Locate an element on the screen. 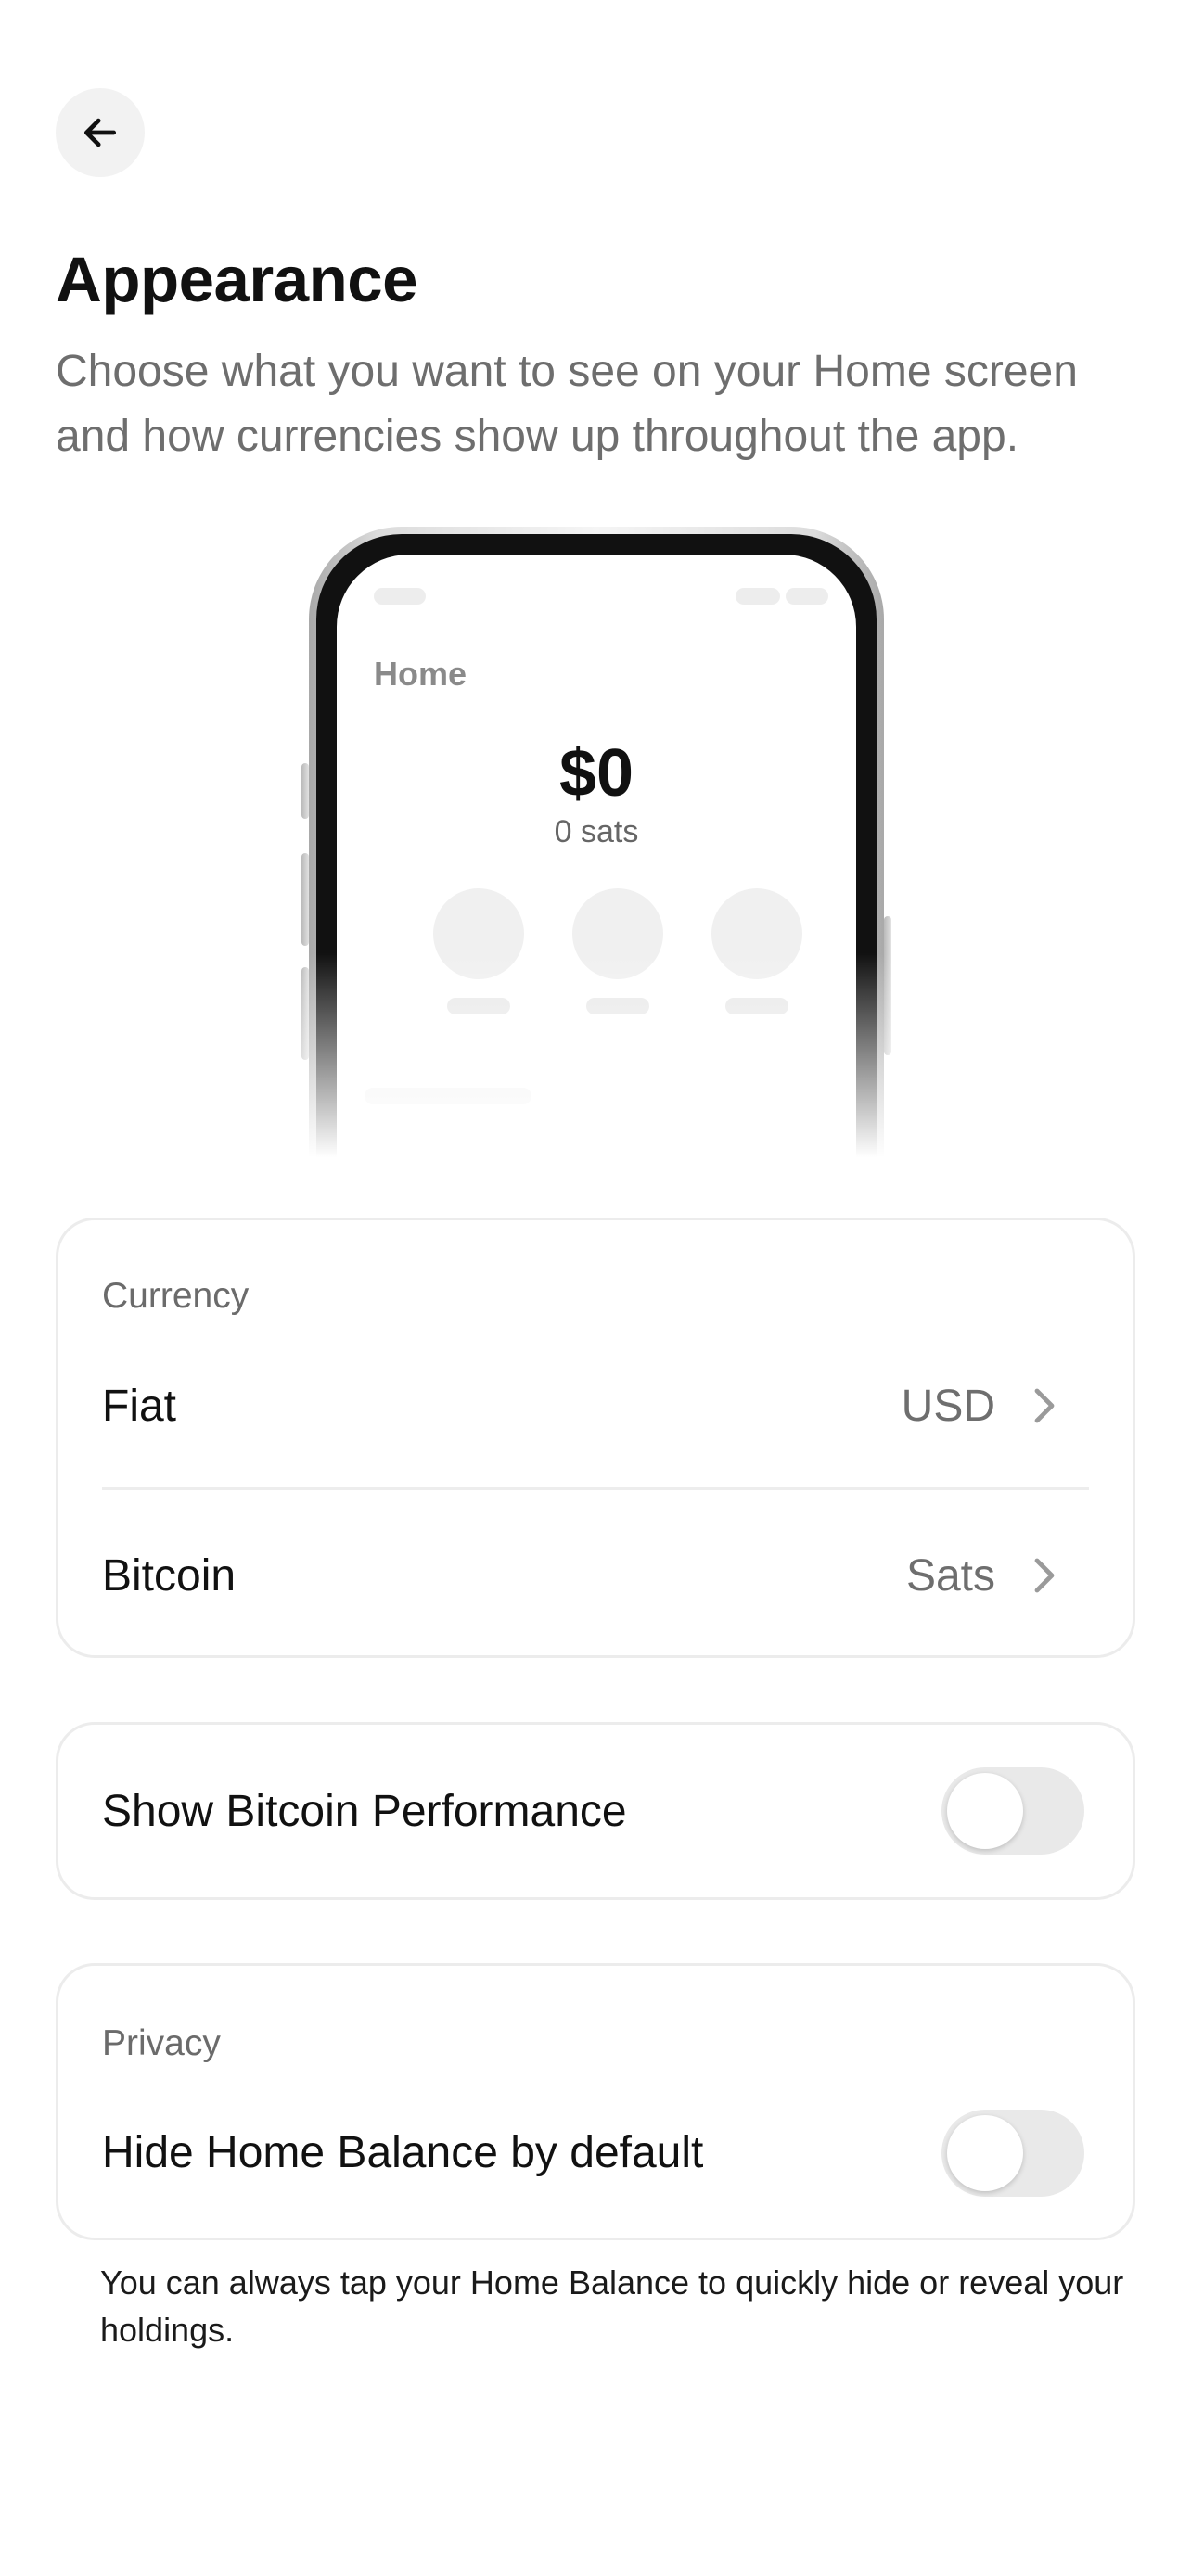  hide-balance-toggle is located at coordinates (1012, 2153).